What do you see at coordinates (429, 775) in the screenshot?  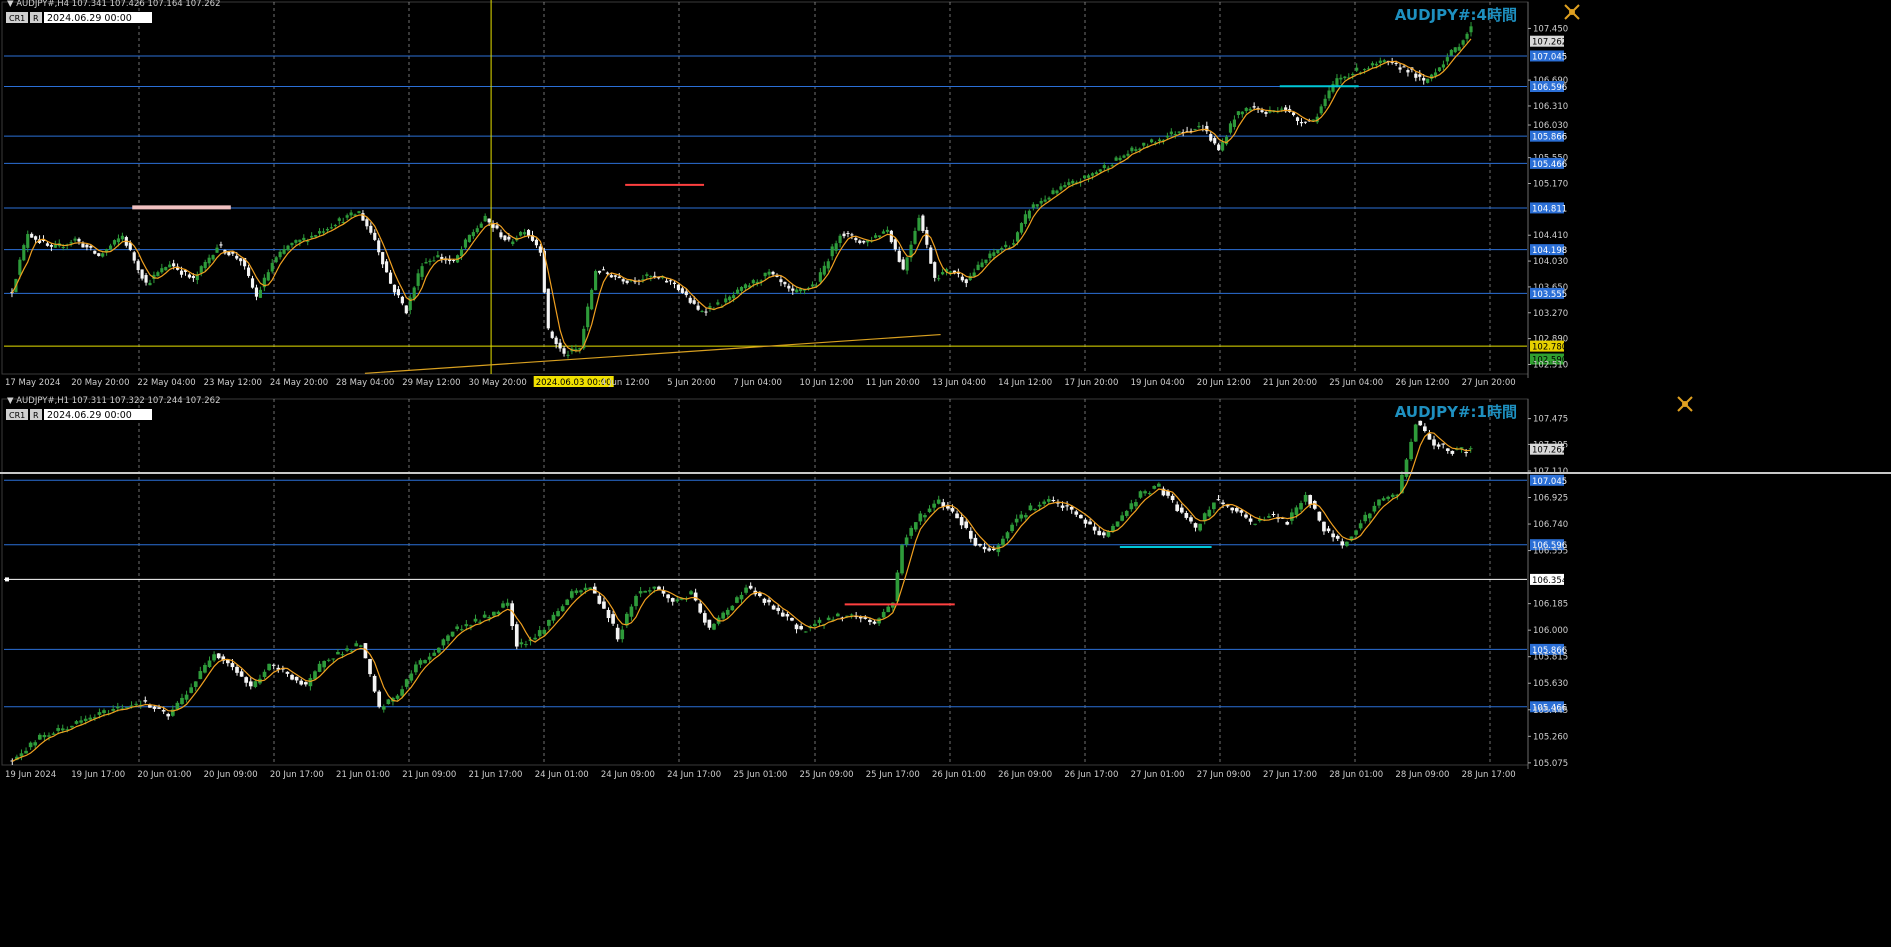 I see `x-tick-label: 21 Jun 09:00` at bounding box center [429, 775].